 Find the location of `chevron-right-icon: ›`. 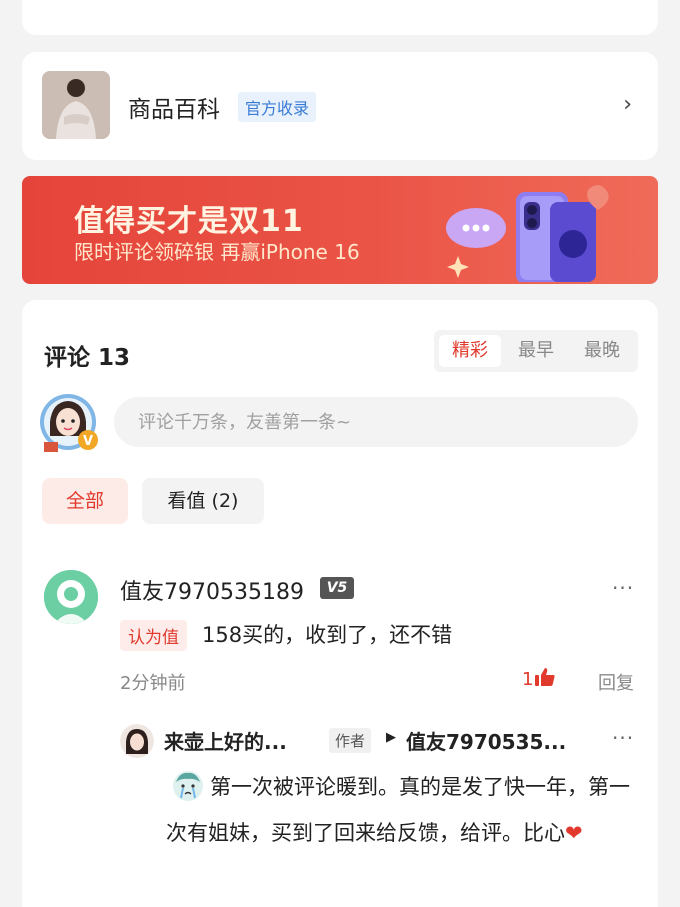

chevron-right-icon: › is located at coordinates (627, 104).